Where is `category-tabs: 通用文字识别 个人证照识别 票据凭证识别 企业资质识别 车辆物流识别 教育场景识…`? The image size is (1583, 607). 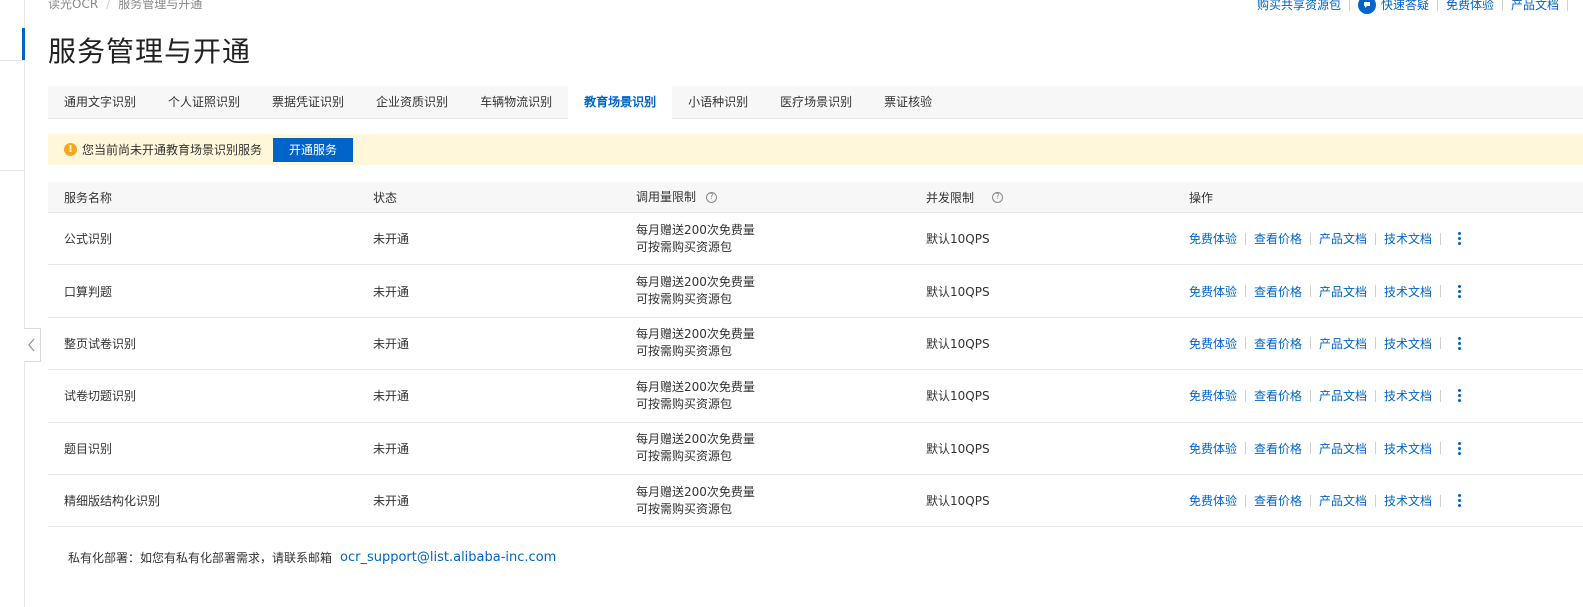 category-tabs: 通用文字识别 个人证照识别 票据凭证识别 企业资质识别 车辆物流识别 教育场景识… is located at coordinates (815, 102).